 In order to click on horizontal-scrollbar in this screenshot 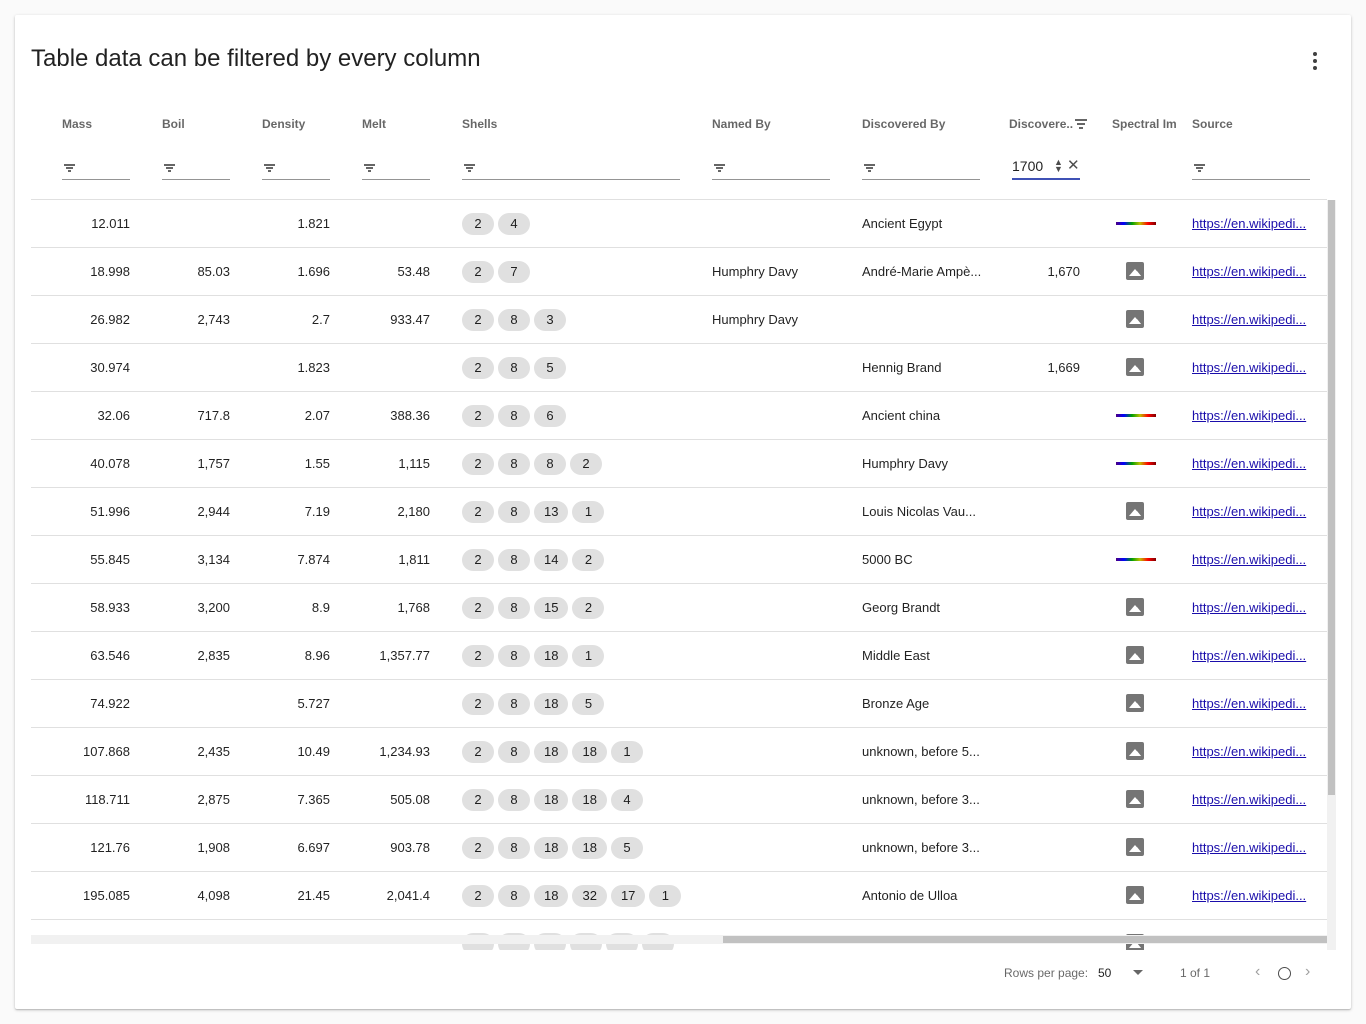, I will do `click(679, 939)`.